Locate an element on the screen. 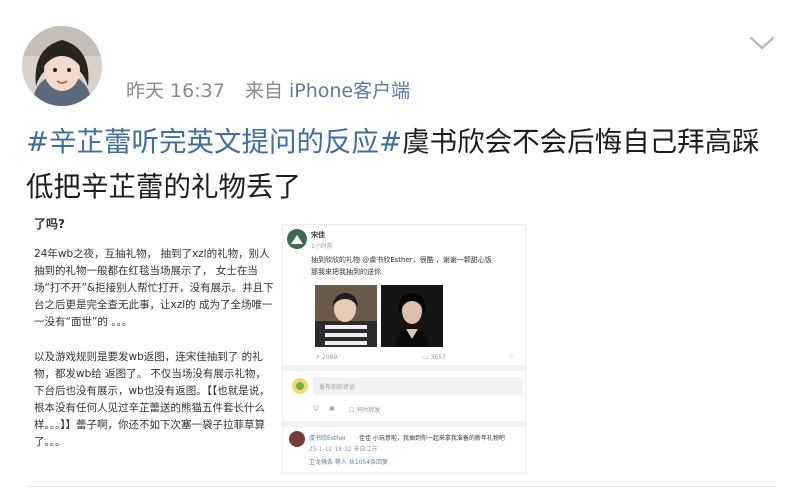 Image resolution: width=800 pixels, height=500 pixels. source-link: iPhone客户端 is located at coordinates (349, 91).